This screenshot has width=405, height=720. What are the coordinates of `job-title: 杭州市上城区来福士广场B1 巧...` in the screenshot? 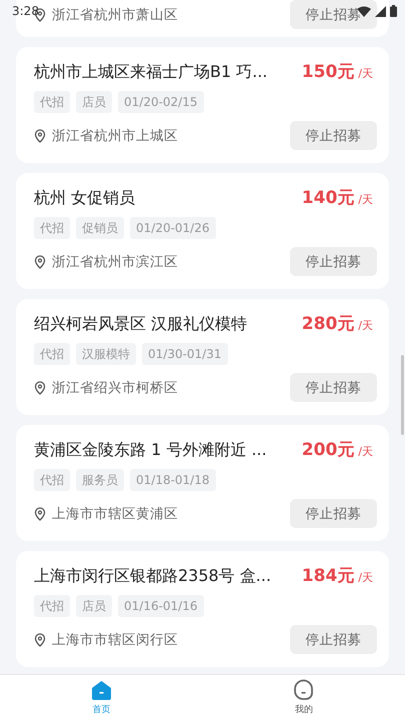 It's located at (151, 71).